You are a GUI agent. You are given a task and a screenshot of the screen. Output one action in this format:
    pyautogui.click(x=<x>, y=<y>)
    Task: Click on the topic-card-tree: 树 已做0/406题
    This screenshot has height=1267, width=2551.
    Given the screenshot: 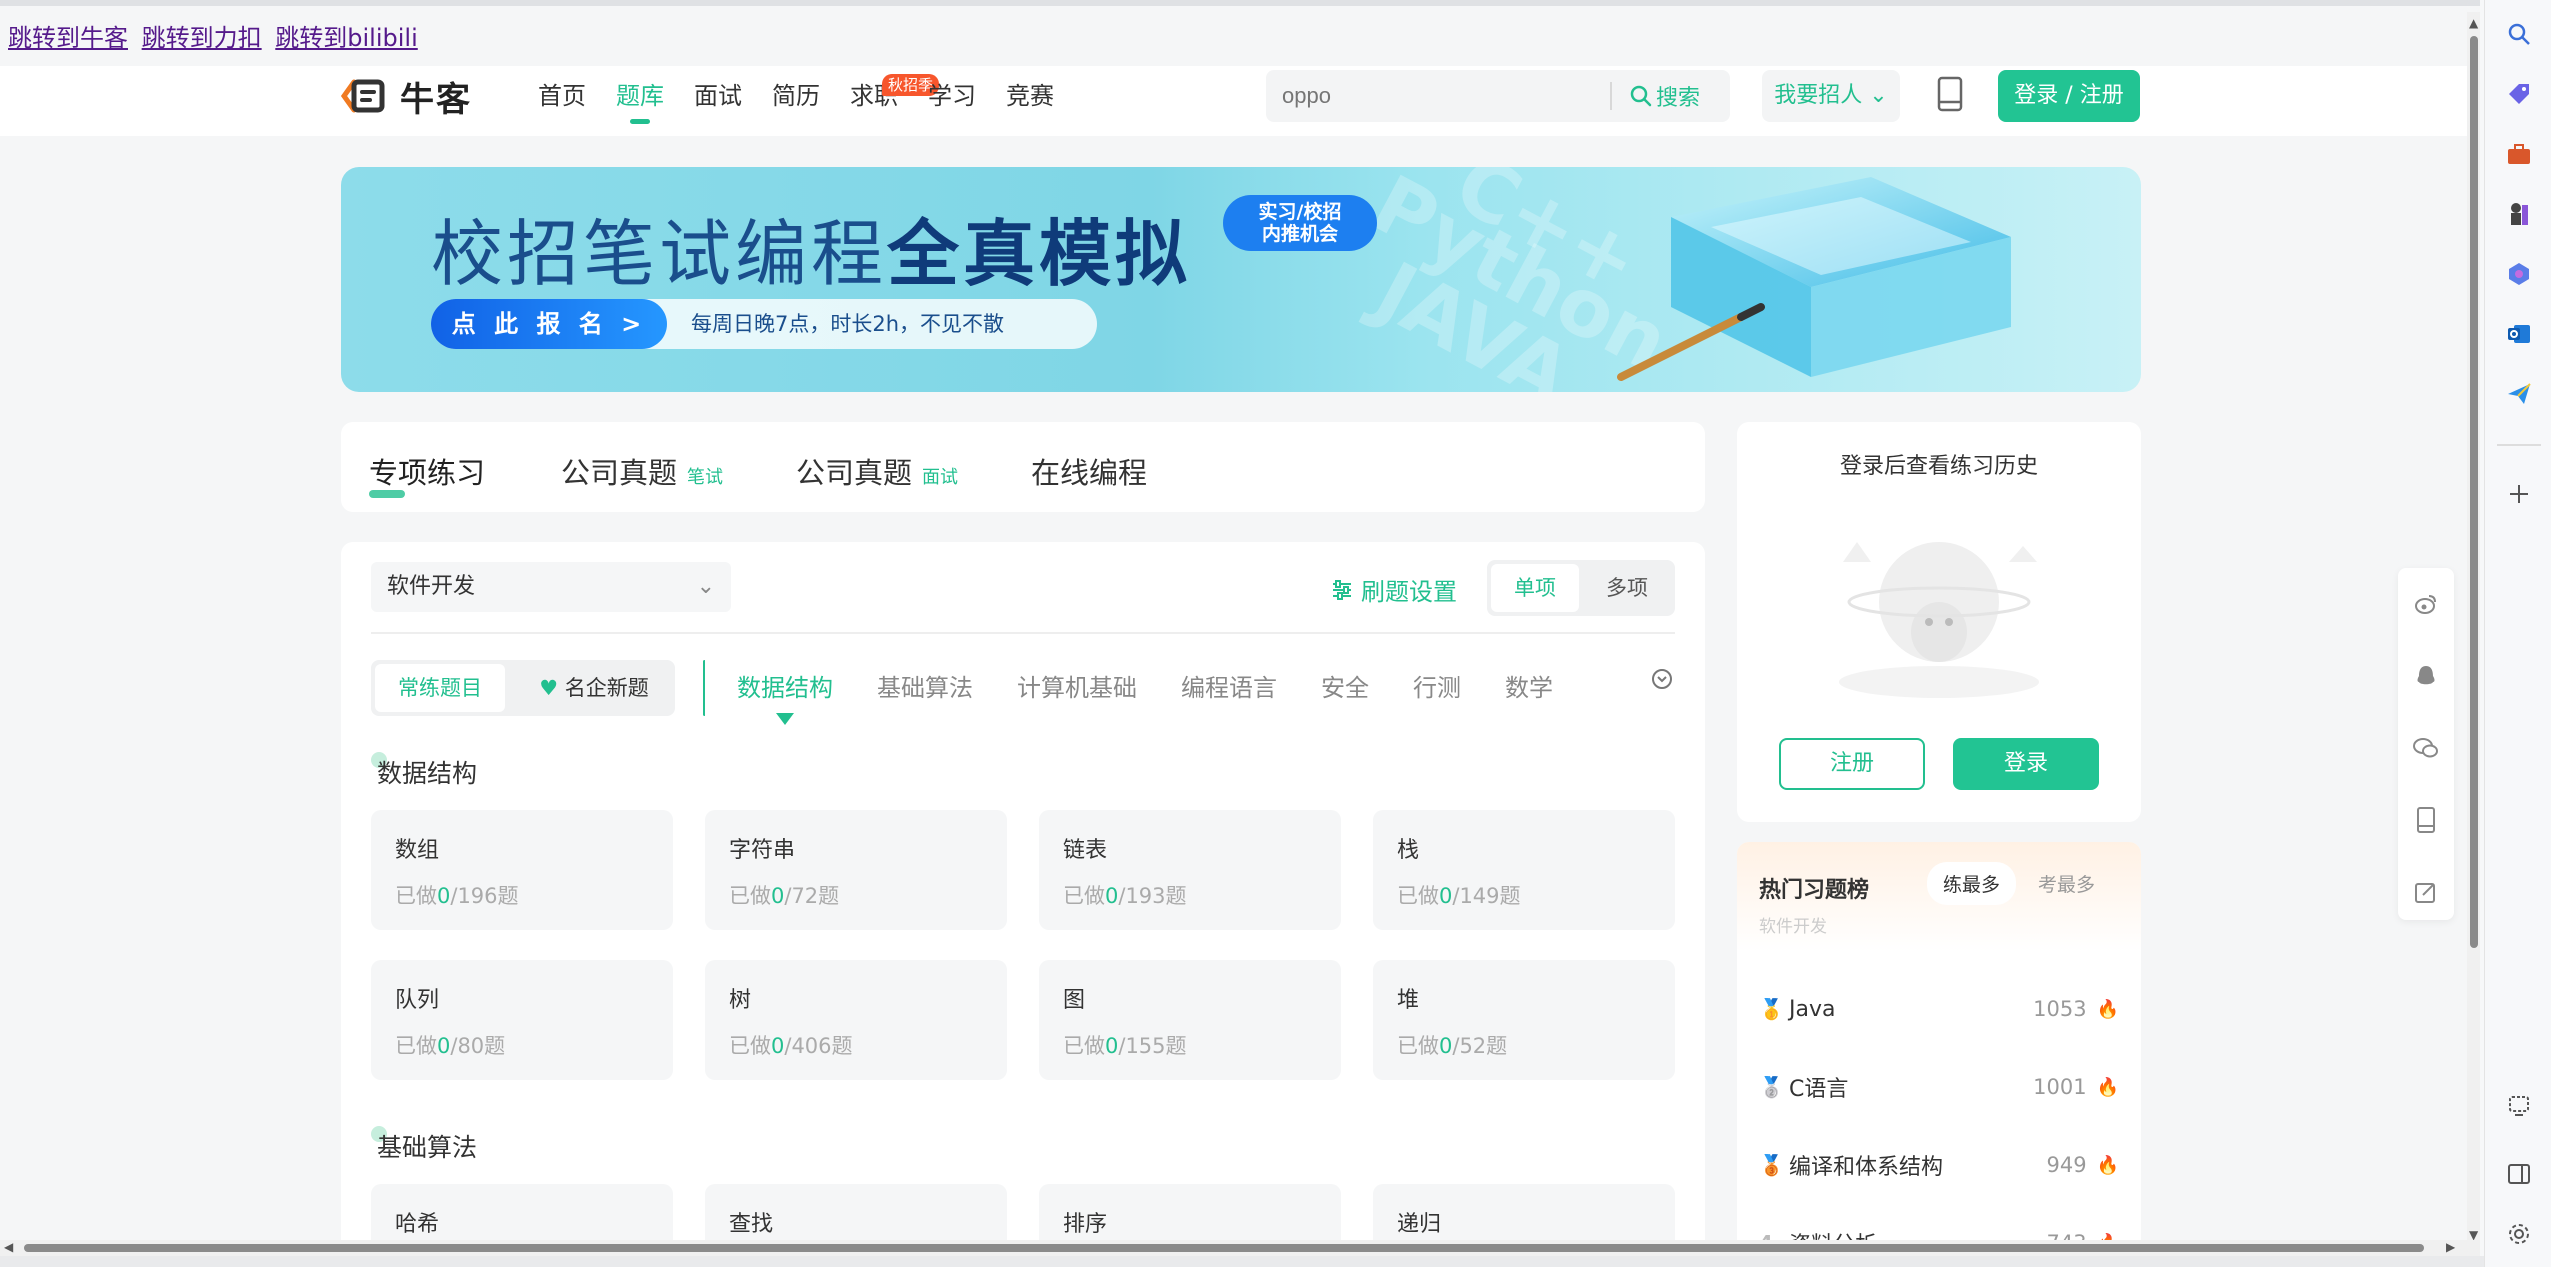 What is the action you would take?
    pyautogui.click(x=856, y=1020)
    